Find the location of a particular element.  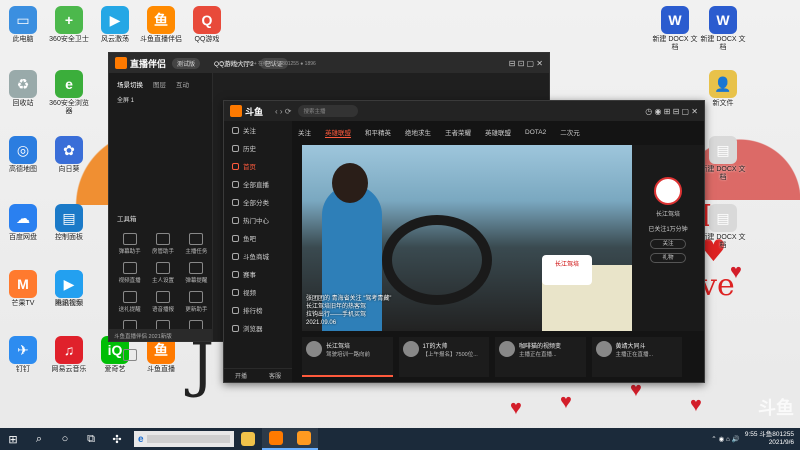

sidebar-item: 浏览器 is located at coordinates (258, 328).